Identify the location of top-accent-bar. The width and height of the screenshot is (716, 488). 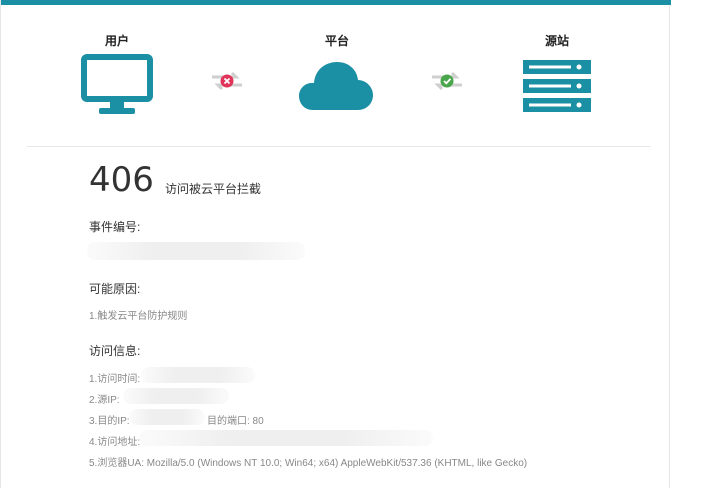
(336, 2).